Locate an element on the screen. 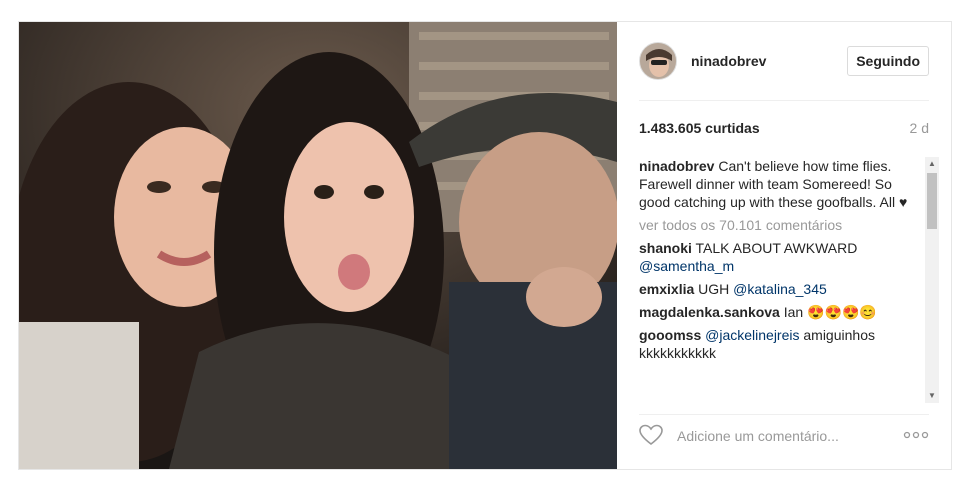 The image size is (970, 492). comment-text: TALK ABOUT AWKWARD is located at coordinates (776, 248).